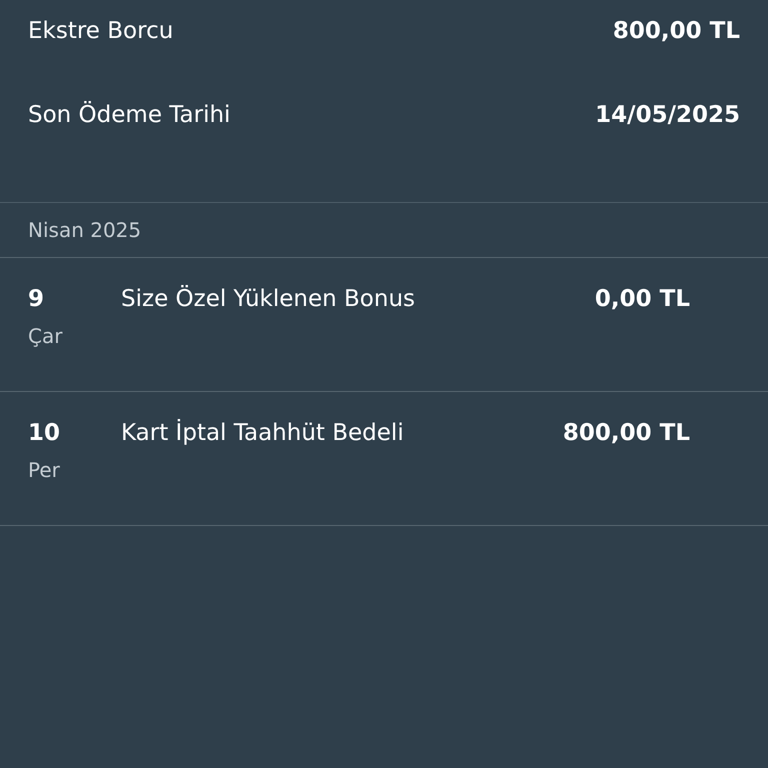 The height and width of the screenshot is (768, 768). What do you see at coordinates (101, 31) in the screenshot?
I see `summary-label: Ekstre Borcu` at bounding box center [101, 31].